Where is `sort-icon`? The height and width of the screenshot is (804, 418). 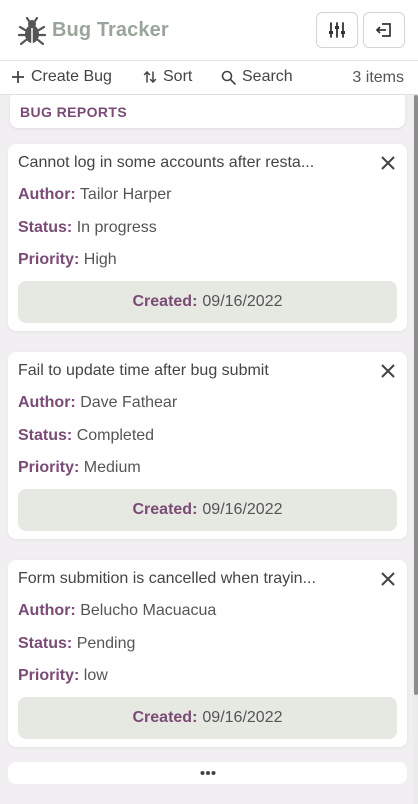
sort-icon is located at coordinates (150, 77).